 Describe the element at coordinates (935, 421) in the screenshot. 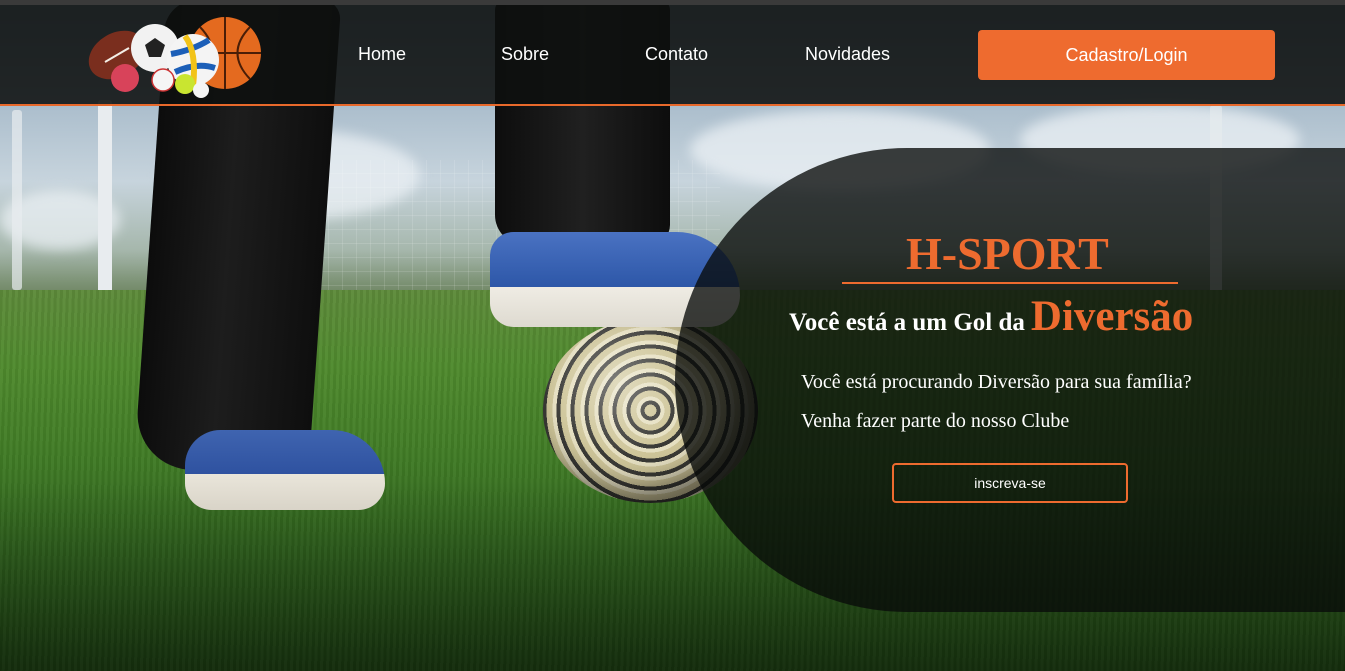

I see `hero-line-2: Venha fazer parte do nosso Clube` at that location.